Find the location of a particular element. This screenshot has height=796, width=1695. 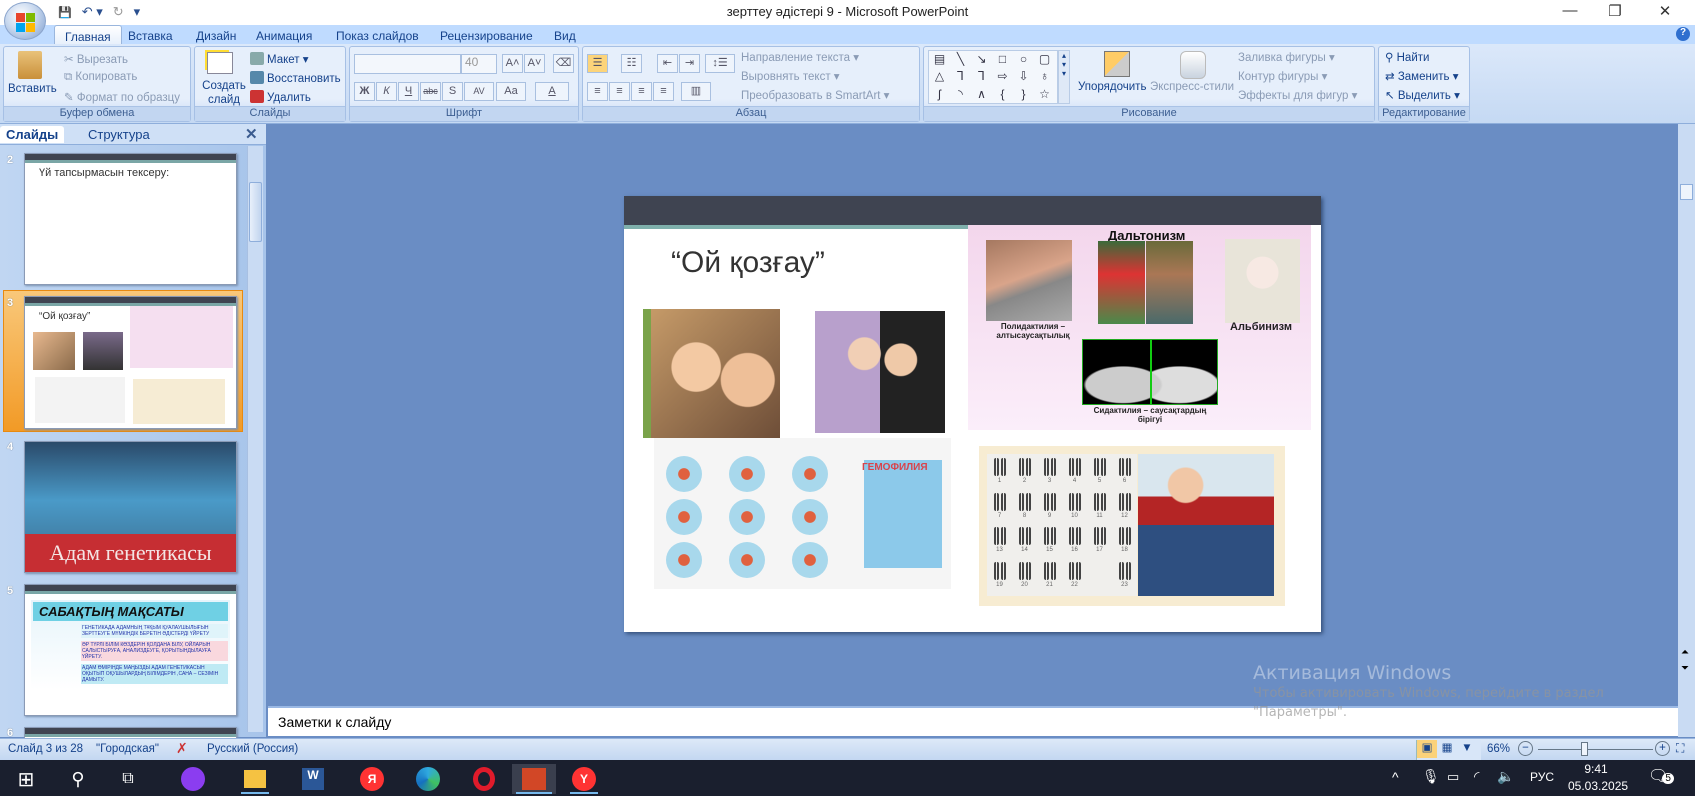

change-case-button: Aa is located at coordinates (511, 91).